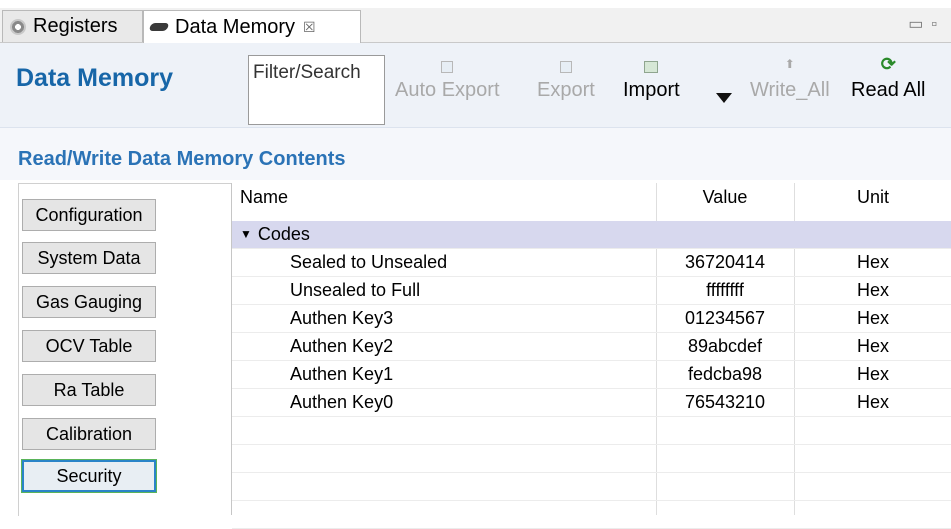 The height and width of the screenshot is (529, 951). Describe the element at coordinates (75, 26) in the screenshot. I see `tab-registers-label: Registers` at that location.